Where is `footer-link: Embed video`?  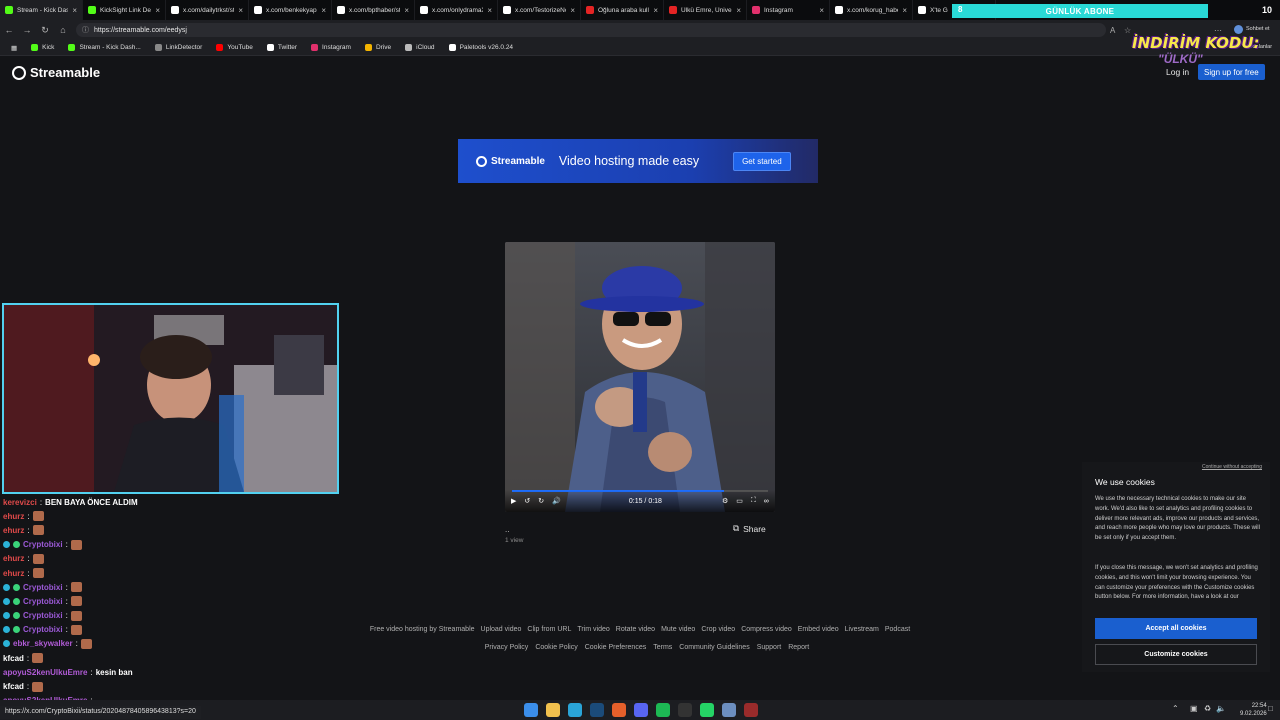 footer-link: Embed video is located at coordinates (818, 629).